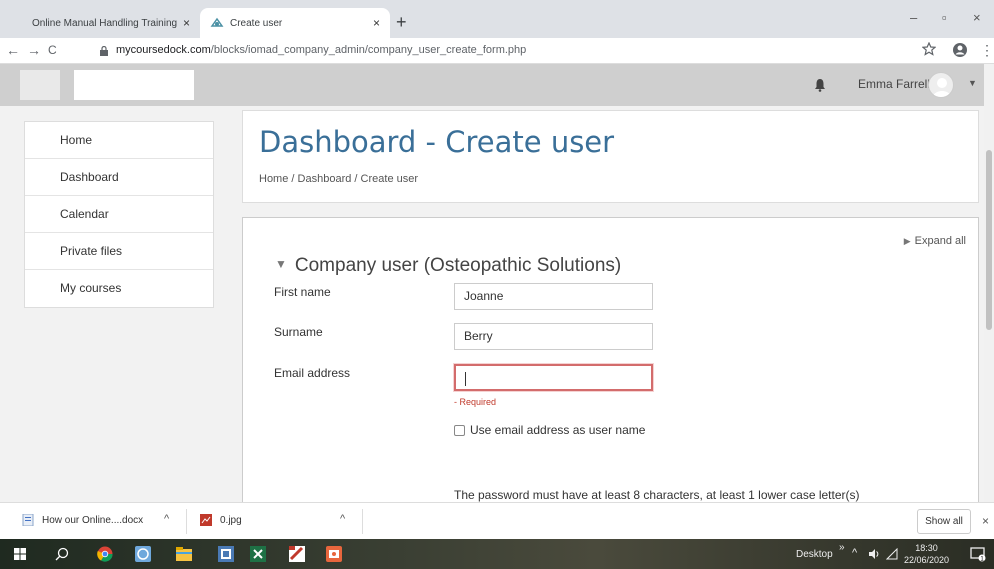  What do you see at coordinates (273, 179) in the screenshot?
I see `breadcrumb-home: Home` at bounding box center [273, 179].